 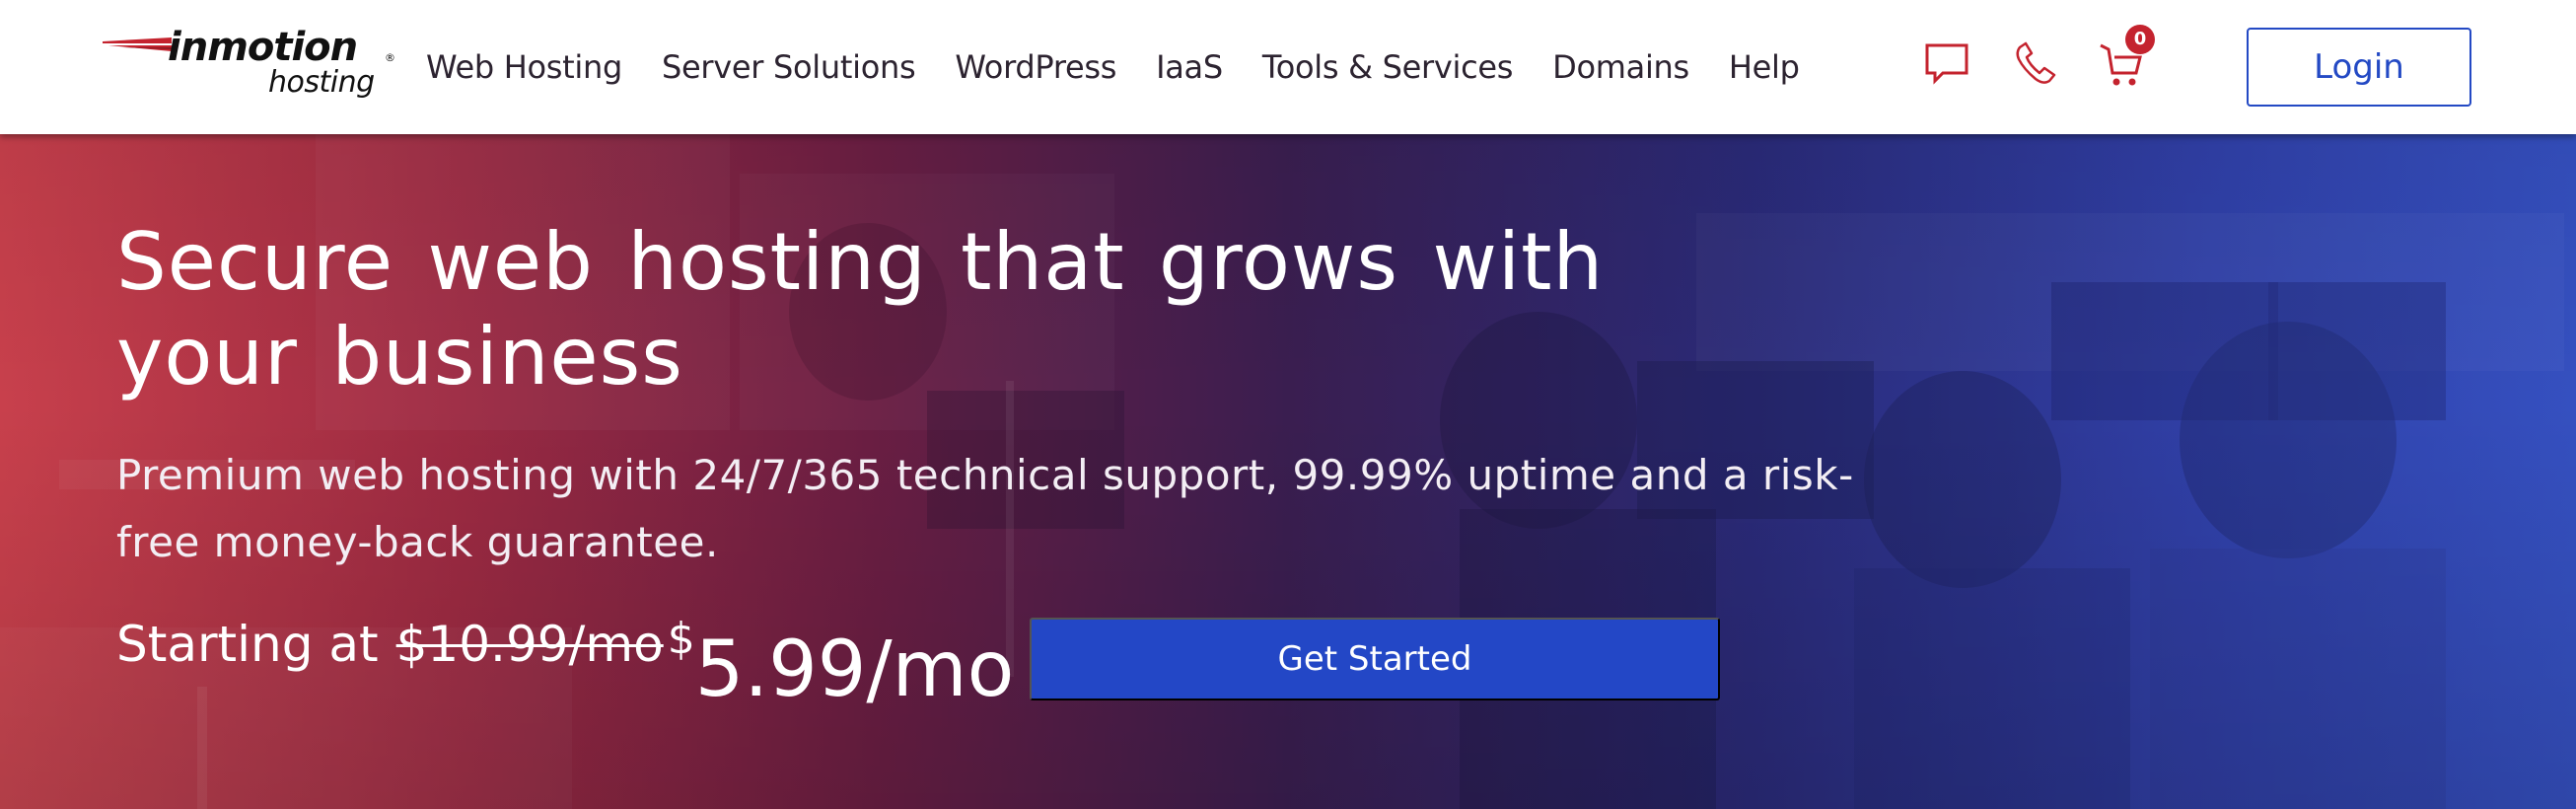 What do you see at coordinates (1388, 67) in the screenshot?
I see `nav-item-tools-services: Tools & Services` at bounding box center [1388, 67].